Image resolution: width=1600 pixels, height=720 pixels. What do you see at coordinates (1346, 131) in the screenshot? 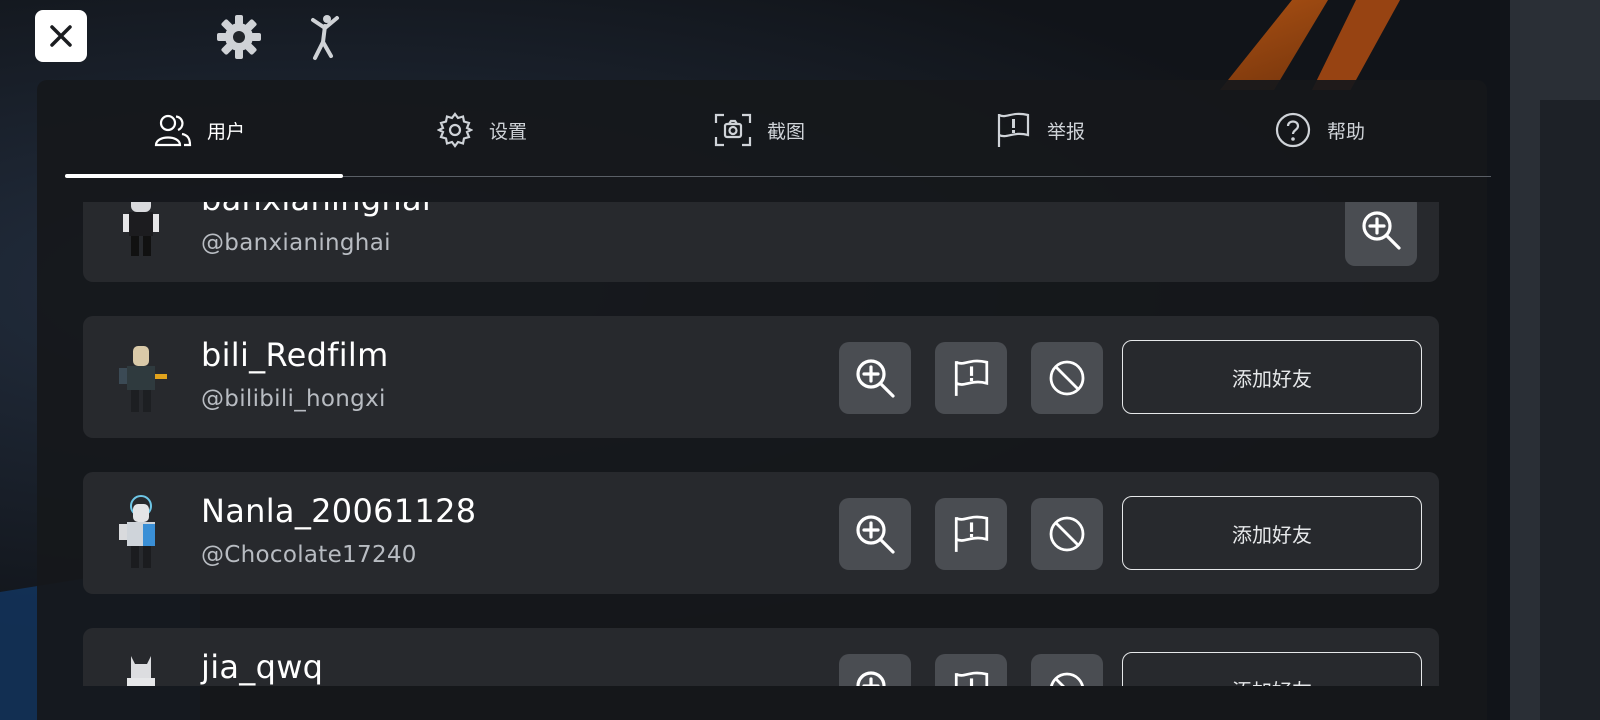
I see `tab-label: 帮助` at bounding box center [1346, 131].